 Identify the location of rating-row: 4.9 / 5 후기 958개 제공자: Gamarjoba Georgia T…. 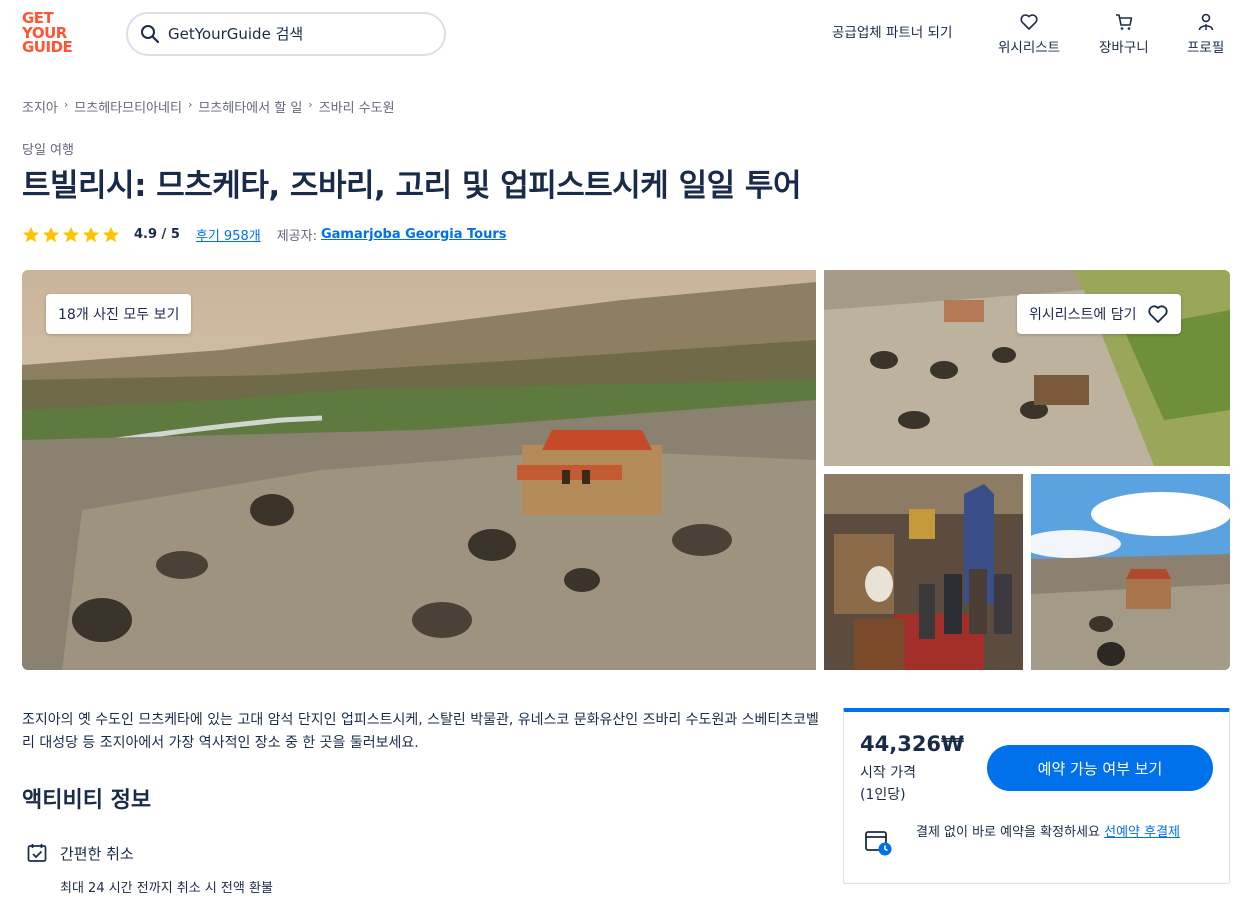
(264, 234).